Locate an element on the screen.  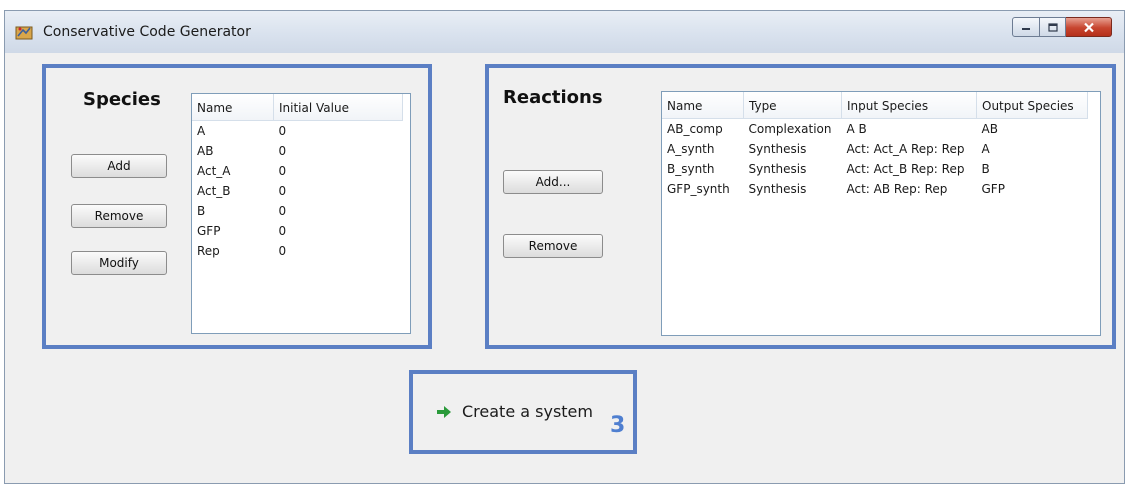
maximize-button is located at coordinates (1053, 27).